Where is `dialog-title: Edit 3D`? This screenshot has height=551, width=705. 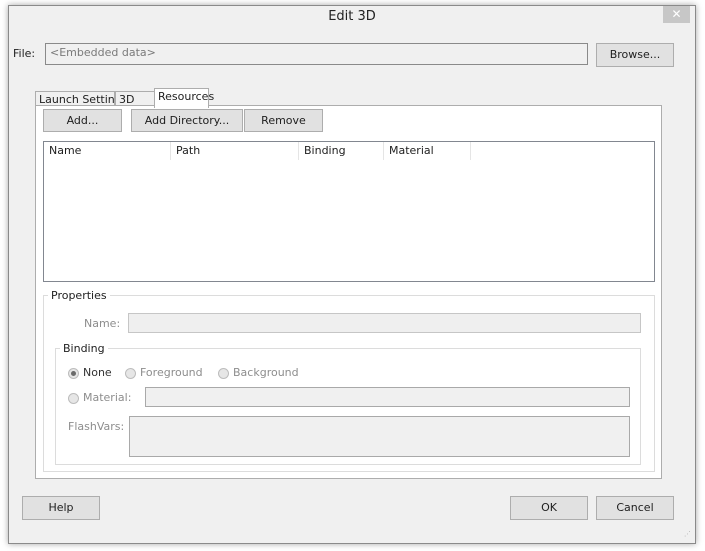 dialog-title: Edit 3D is located at coordinates (352, 16).